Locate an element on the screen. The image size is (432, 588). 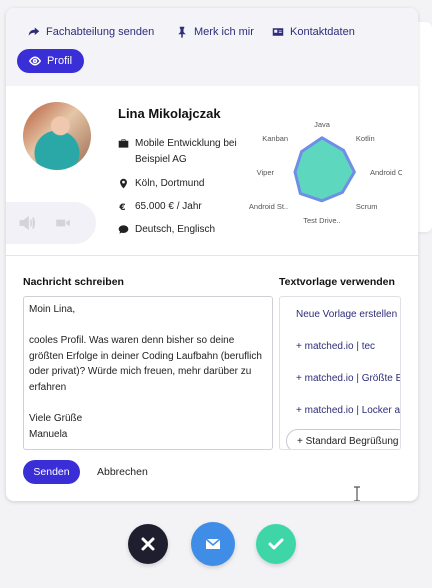
message-button is located at coordinates (213, 544).